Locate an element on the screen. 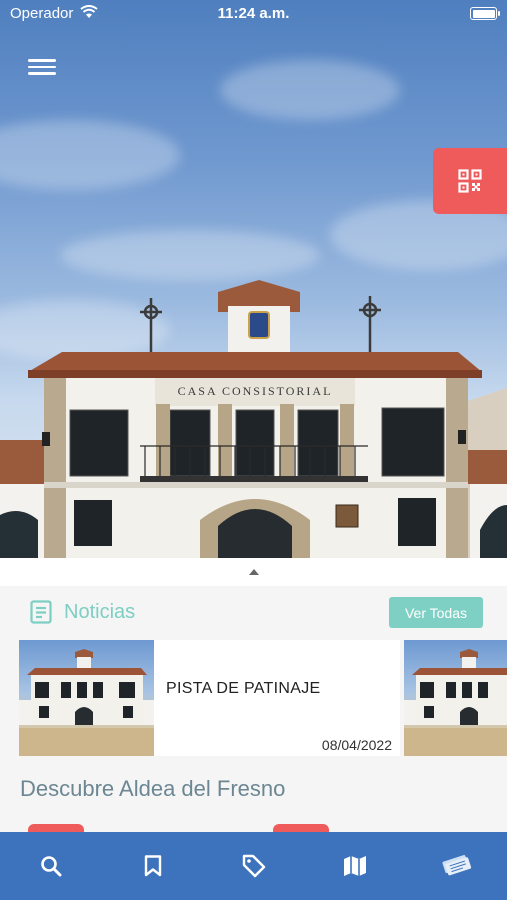 The height and width of the screenshot is (900, 507). discover-section-title: Descubre Aldea del Fresno is located at coordinates (153, 788).